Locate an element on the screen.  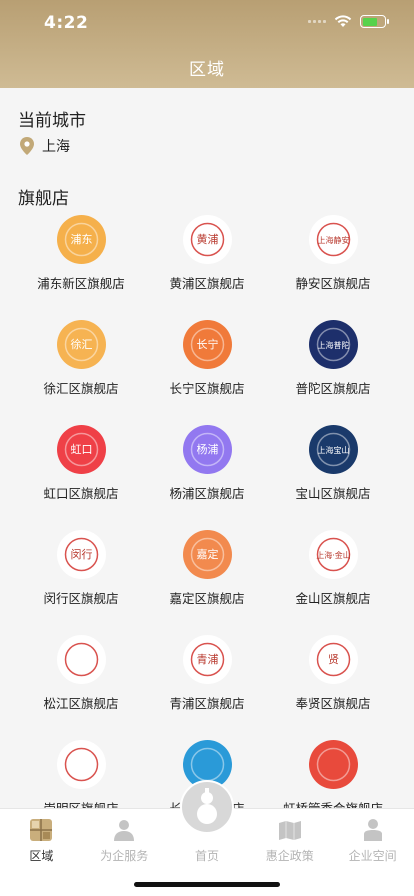
location-pin-icon is located at coordinates (27, 146).